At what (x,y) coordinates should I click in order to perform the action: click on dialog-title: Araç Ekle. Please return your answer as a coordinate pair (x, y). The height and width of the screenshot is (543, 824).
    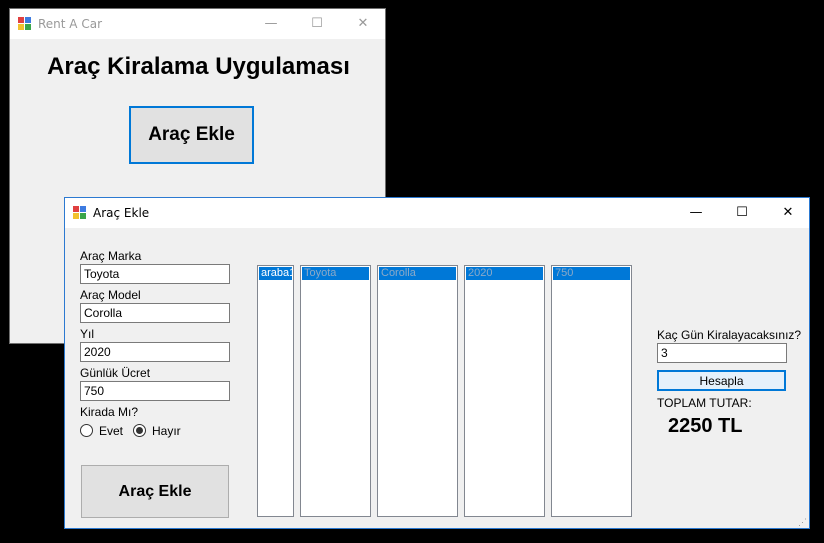
    Looking at the image, I should click on (121, 213).